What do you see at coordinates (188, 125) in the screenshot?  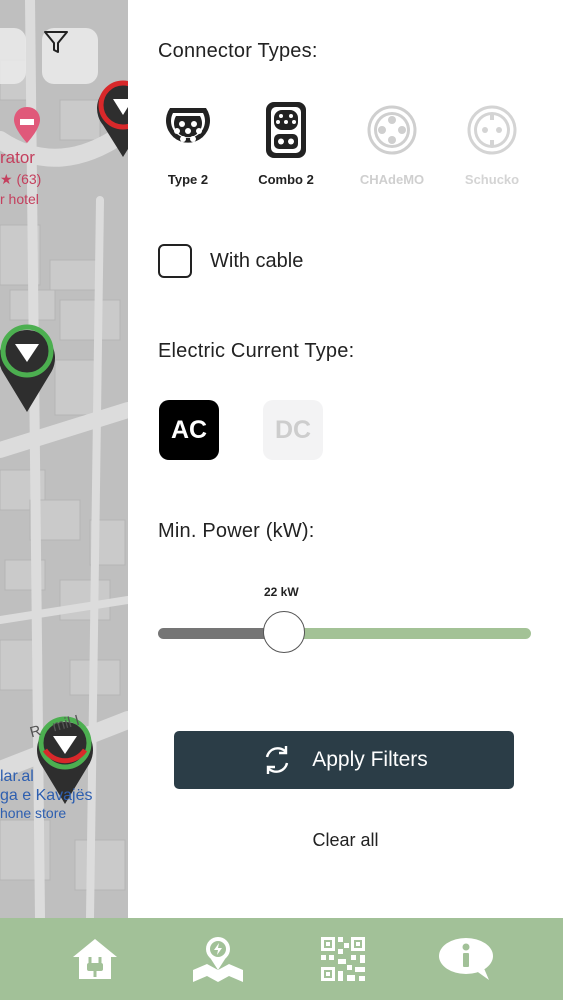 I see `type2-connector-icon` at bounding box center [188, 125].